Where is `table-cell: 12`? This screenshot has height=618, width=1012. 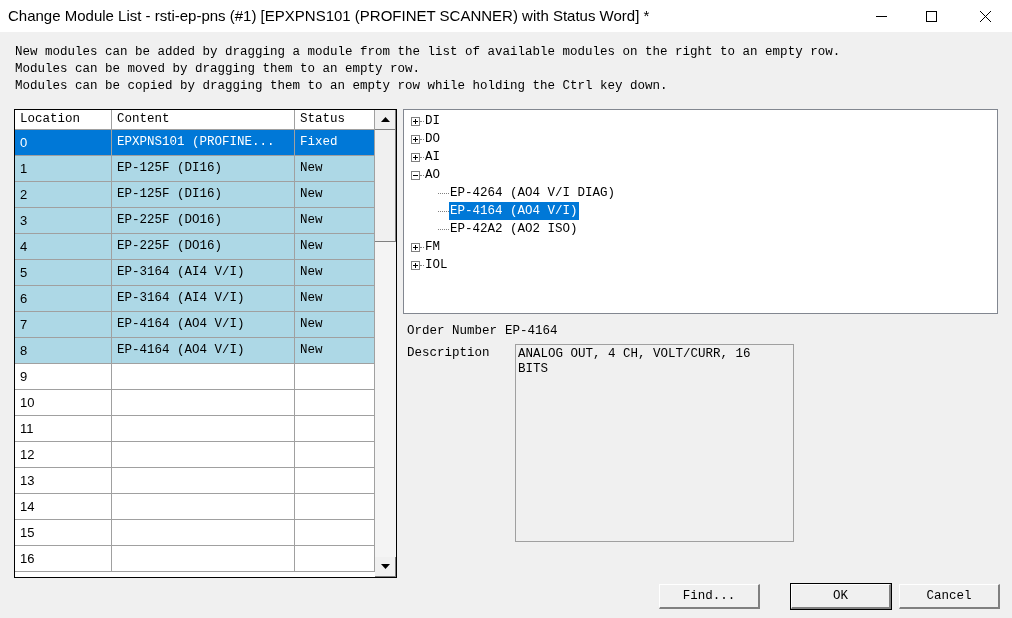
table-cell: 12 is located at coordinates (63, 454).